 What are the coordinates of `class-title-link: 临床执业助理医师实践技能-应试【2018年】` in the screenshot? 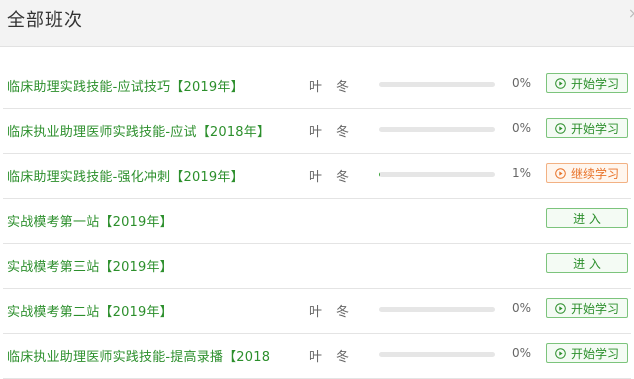 It's located at (138, 130).